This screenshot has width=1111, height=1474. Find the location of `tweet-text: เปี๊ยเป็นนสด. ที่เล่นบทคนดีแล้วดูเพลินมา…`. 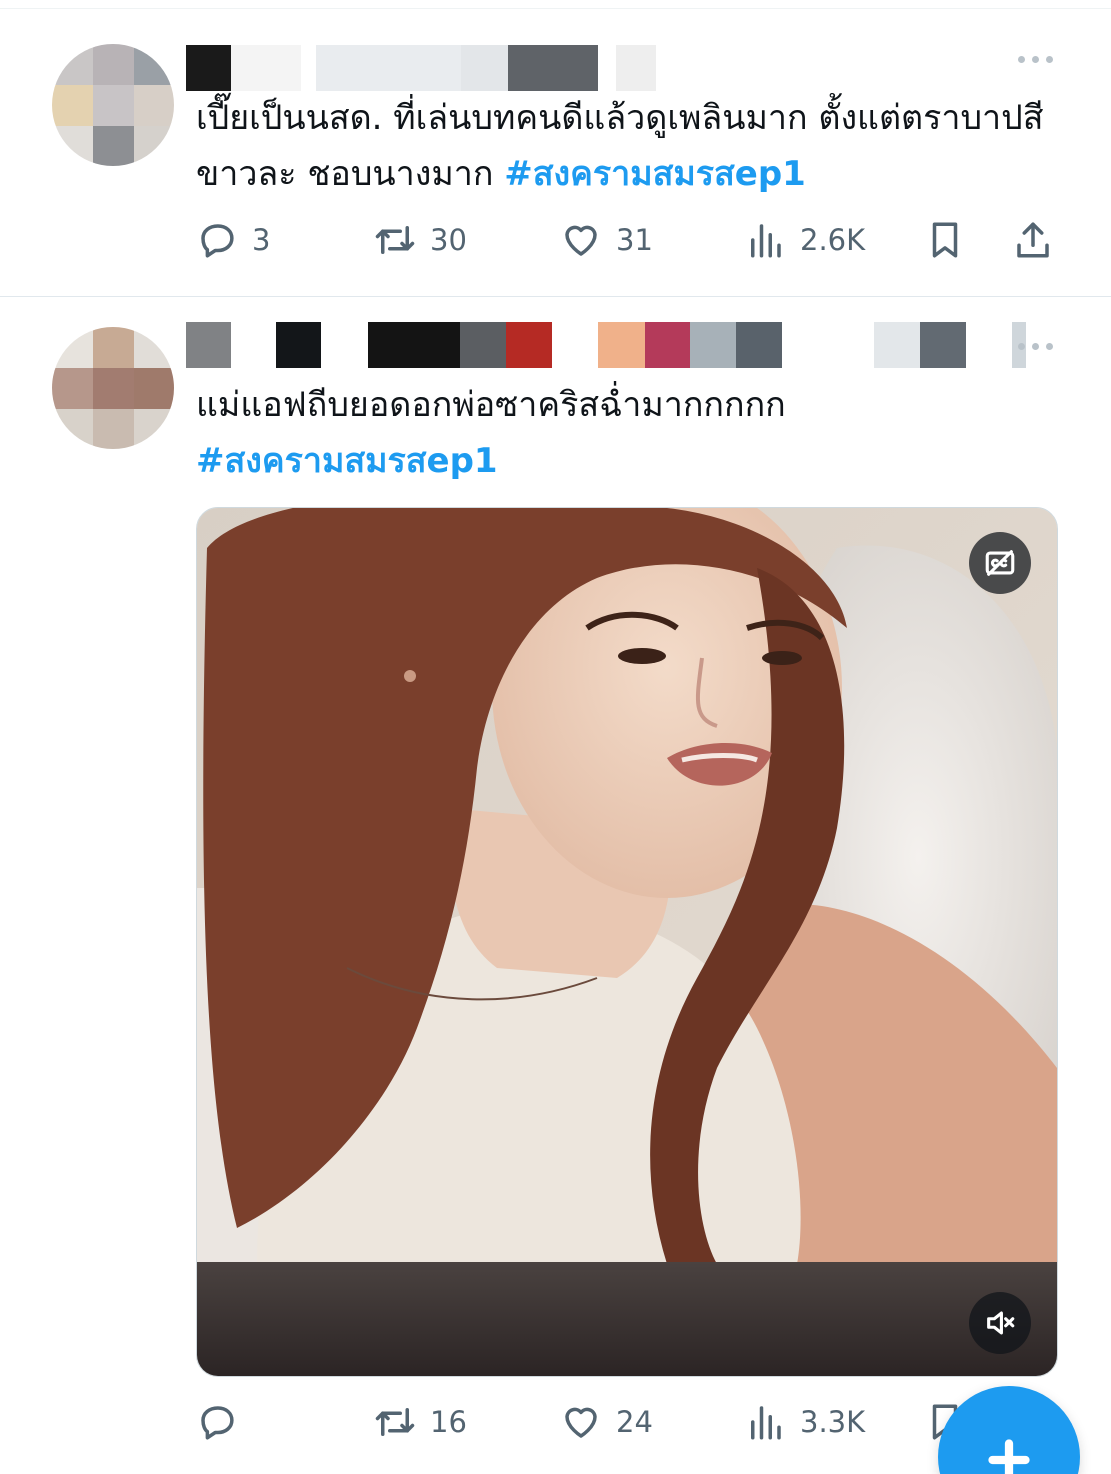

tweet-text: เปี๊ยเป็นนสด. ที่เล่นบทคนดีแล้วดูเพลินมา… is located at coordinates (631, 146).